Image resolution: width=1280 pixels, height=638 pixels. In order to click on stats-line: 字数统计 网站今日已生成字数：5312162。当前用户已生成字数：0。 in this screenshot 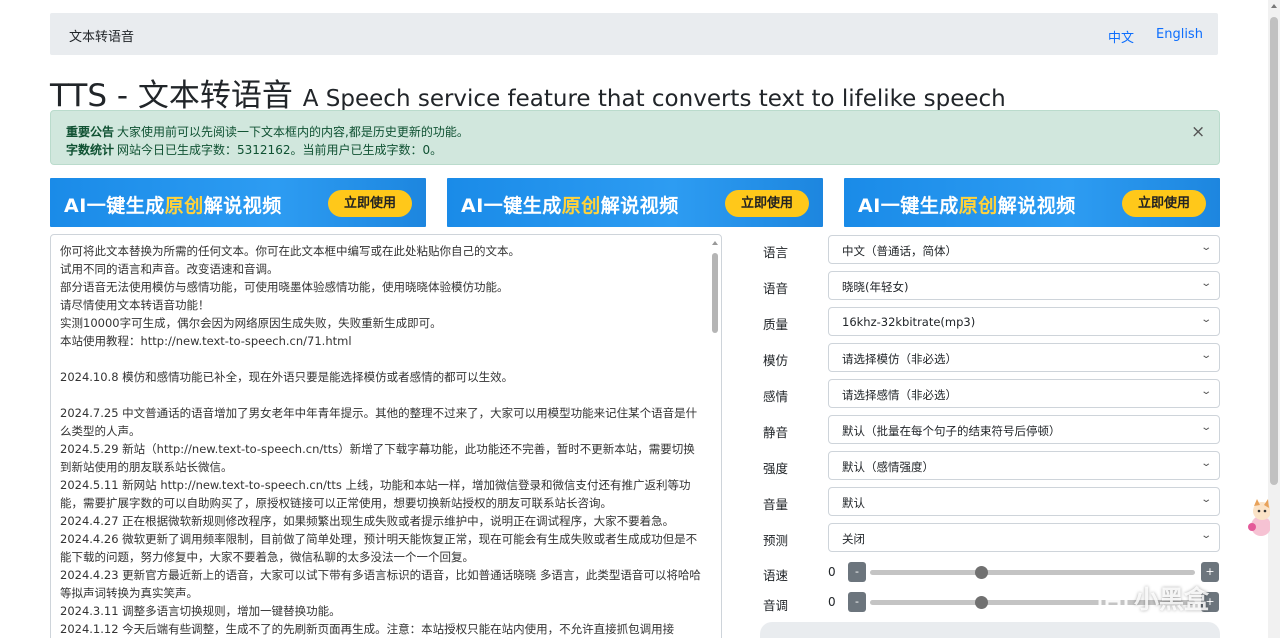, I will do `click(254, 149)`.